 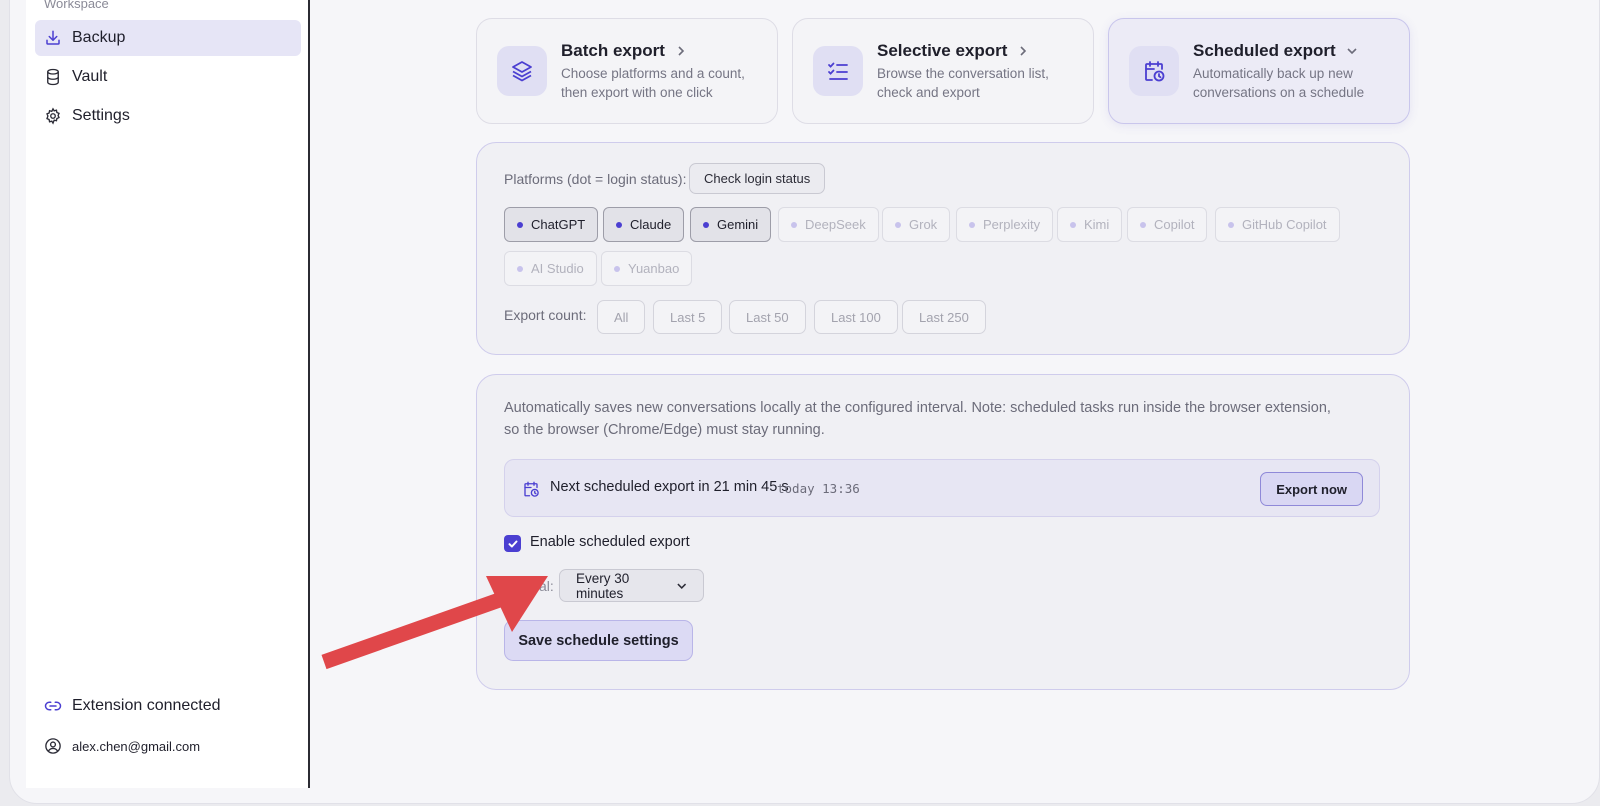 I want to click on enable-schedule-label: Enable scheduled export, so click(x=610, y=542).